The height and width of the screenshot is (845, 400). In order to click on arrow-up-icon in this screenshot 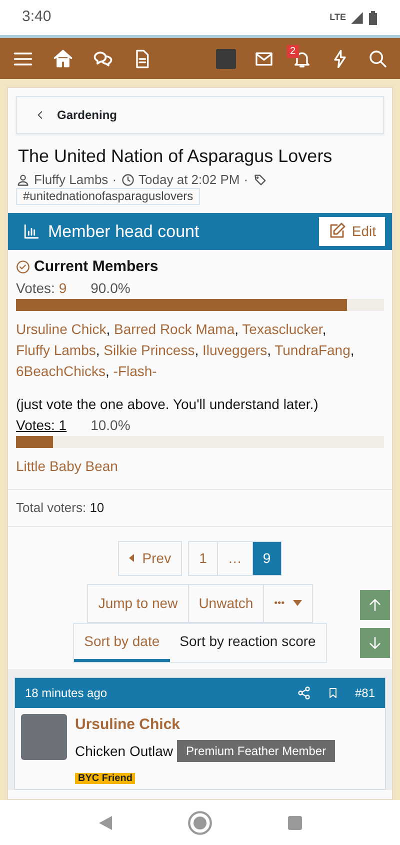, I will do `click(375, 604)`.